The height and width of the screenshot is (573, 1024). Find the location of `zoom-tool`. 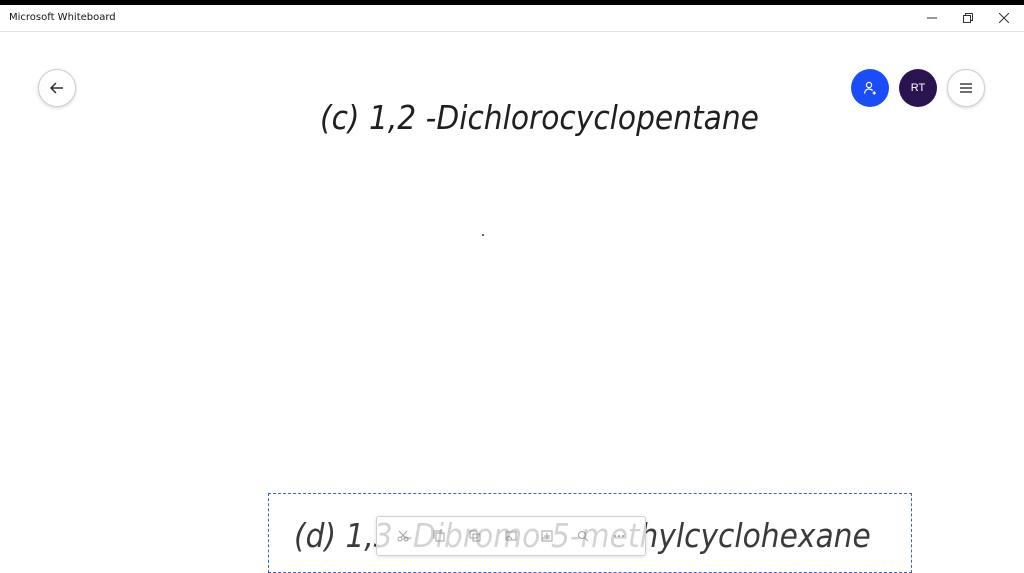

zoom-tool is located at coordinates (583, 536).